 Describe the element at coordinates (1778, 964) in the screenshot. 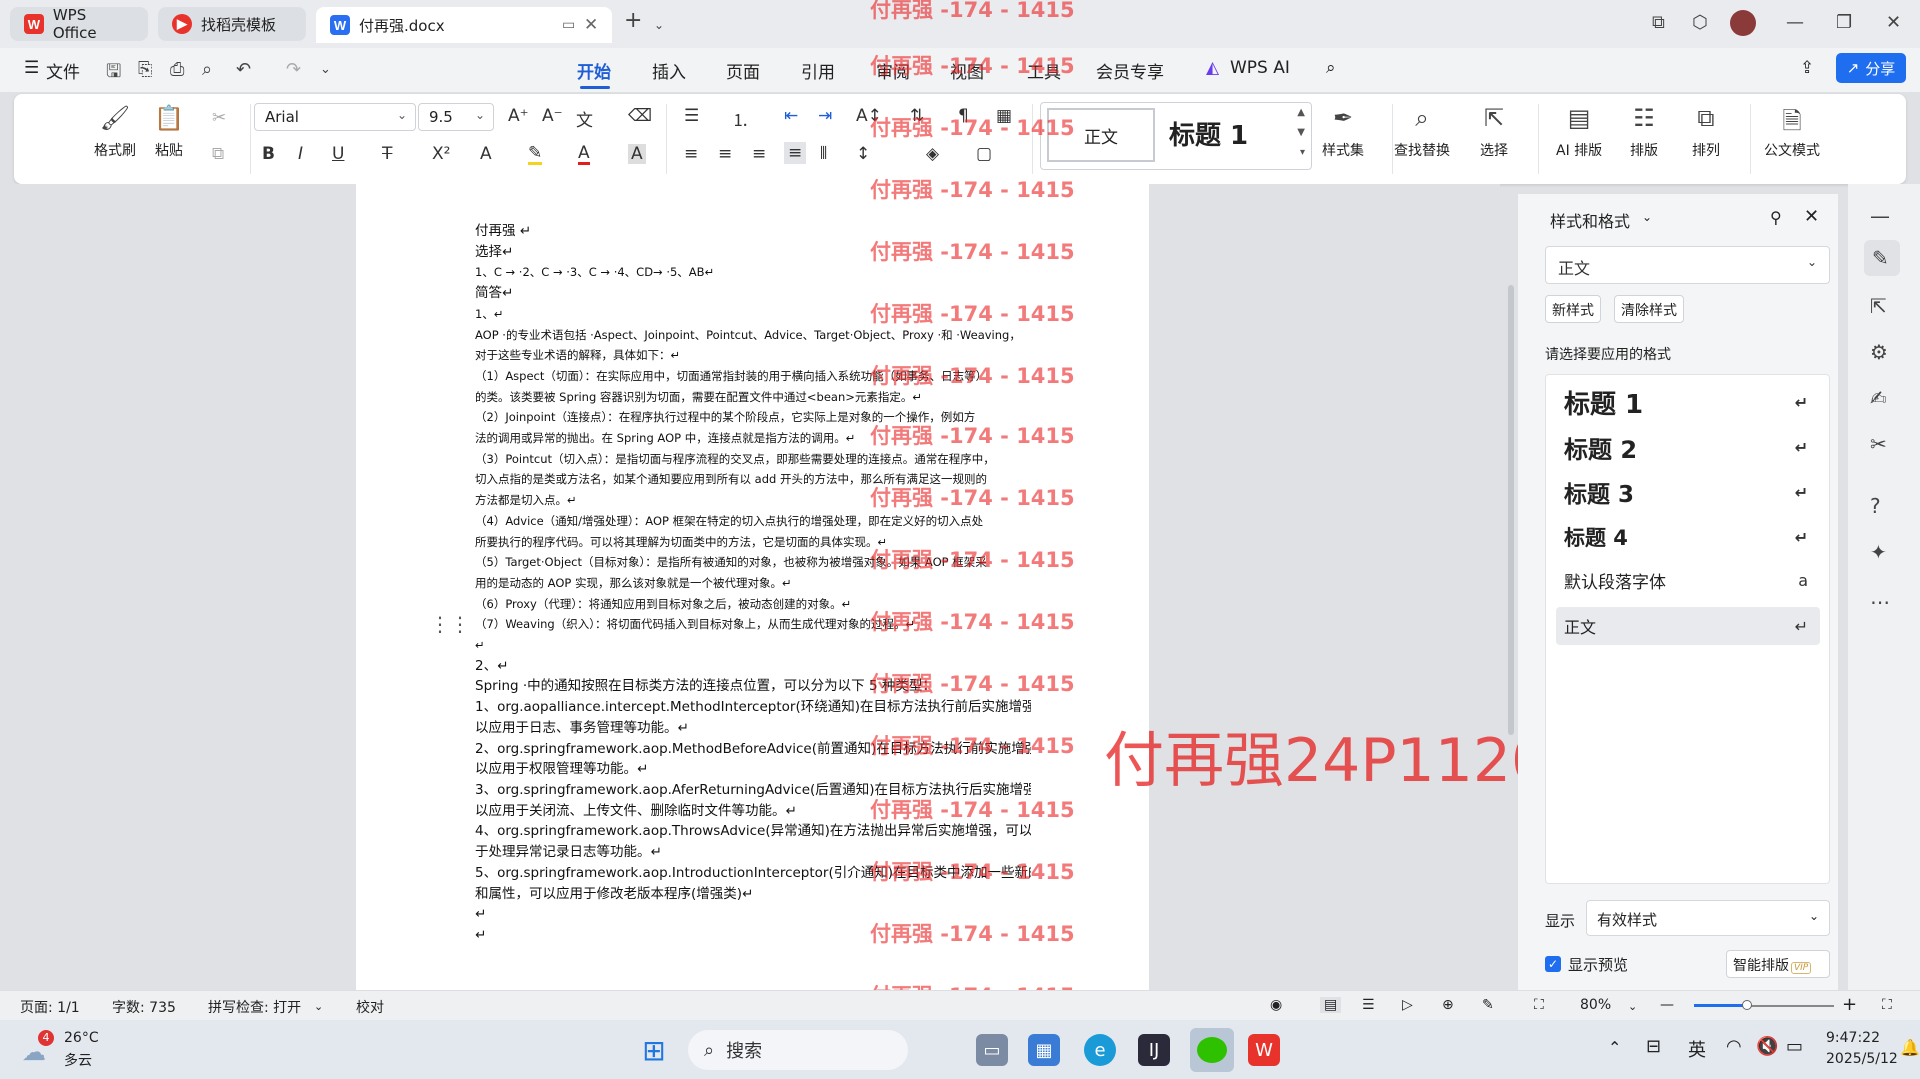

I see `smart-layout-button: 智能排版 VIP` at that location.